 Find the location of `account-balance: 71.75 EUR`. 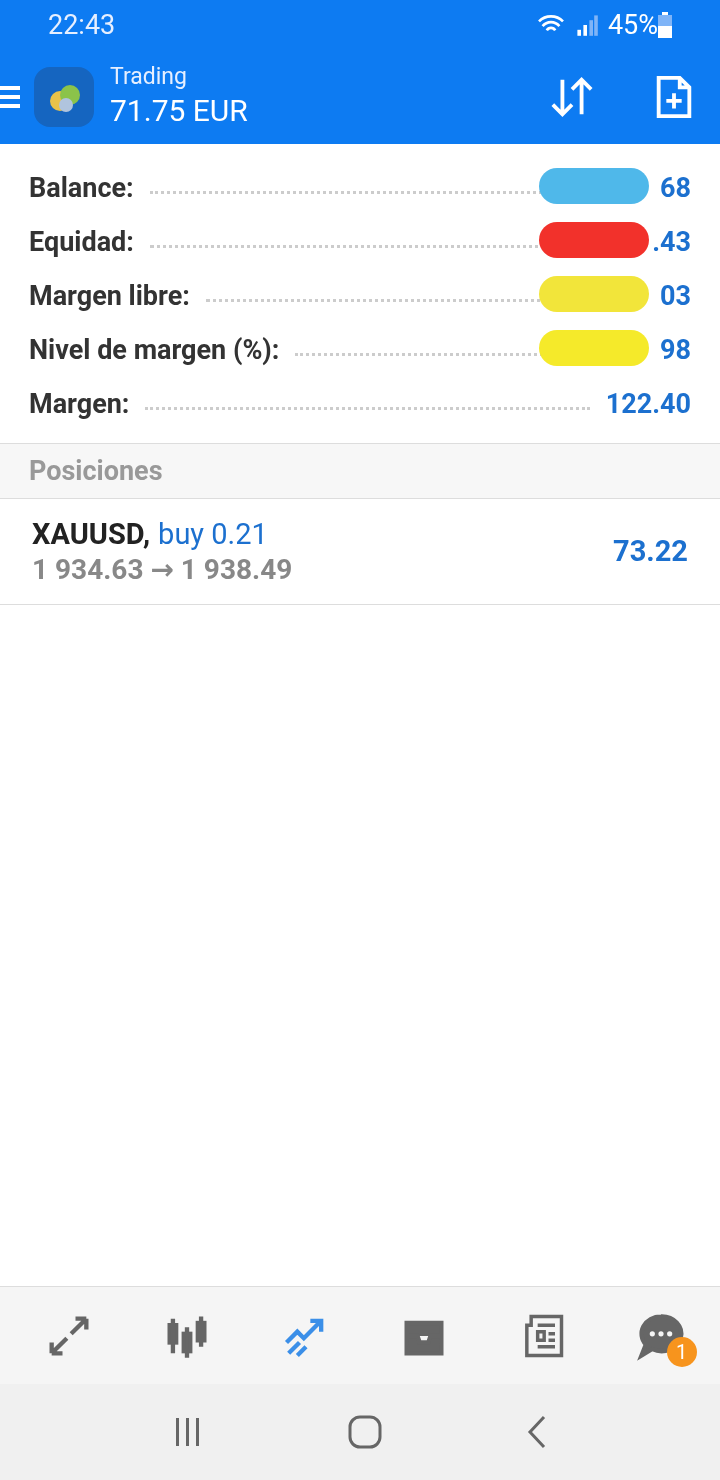

account-balance: 71.75 EUR is located at coordinates (179, 111).